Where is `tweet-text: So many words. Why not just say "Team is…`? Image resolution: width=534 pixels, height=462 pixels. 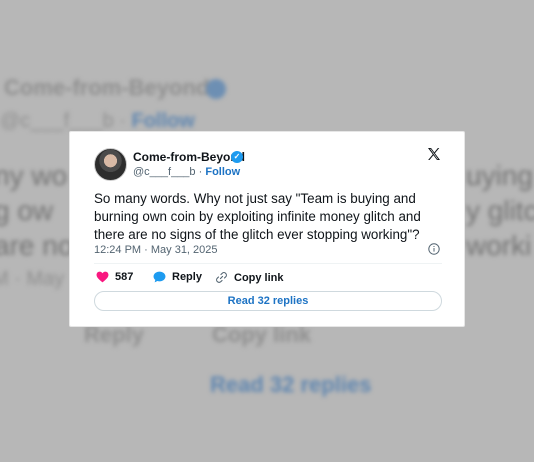 tweet-text: So many words. Why not just say "Team is… is located at coordinates (257, 216).